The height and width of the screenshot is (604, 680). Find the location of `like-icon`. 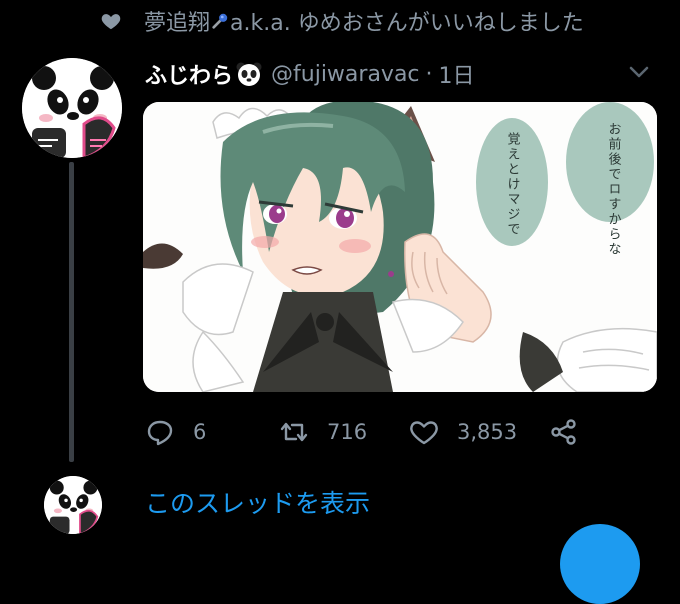

like-icon is located at coordinates (424, 433).